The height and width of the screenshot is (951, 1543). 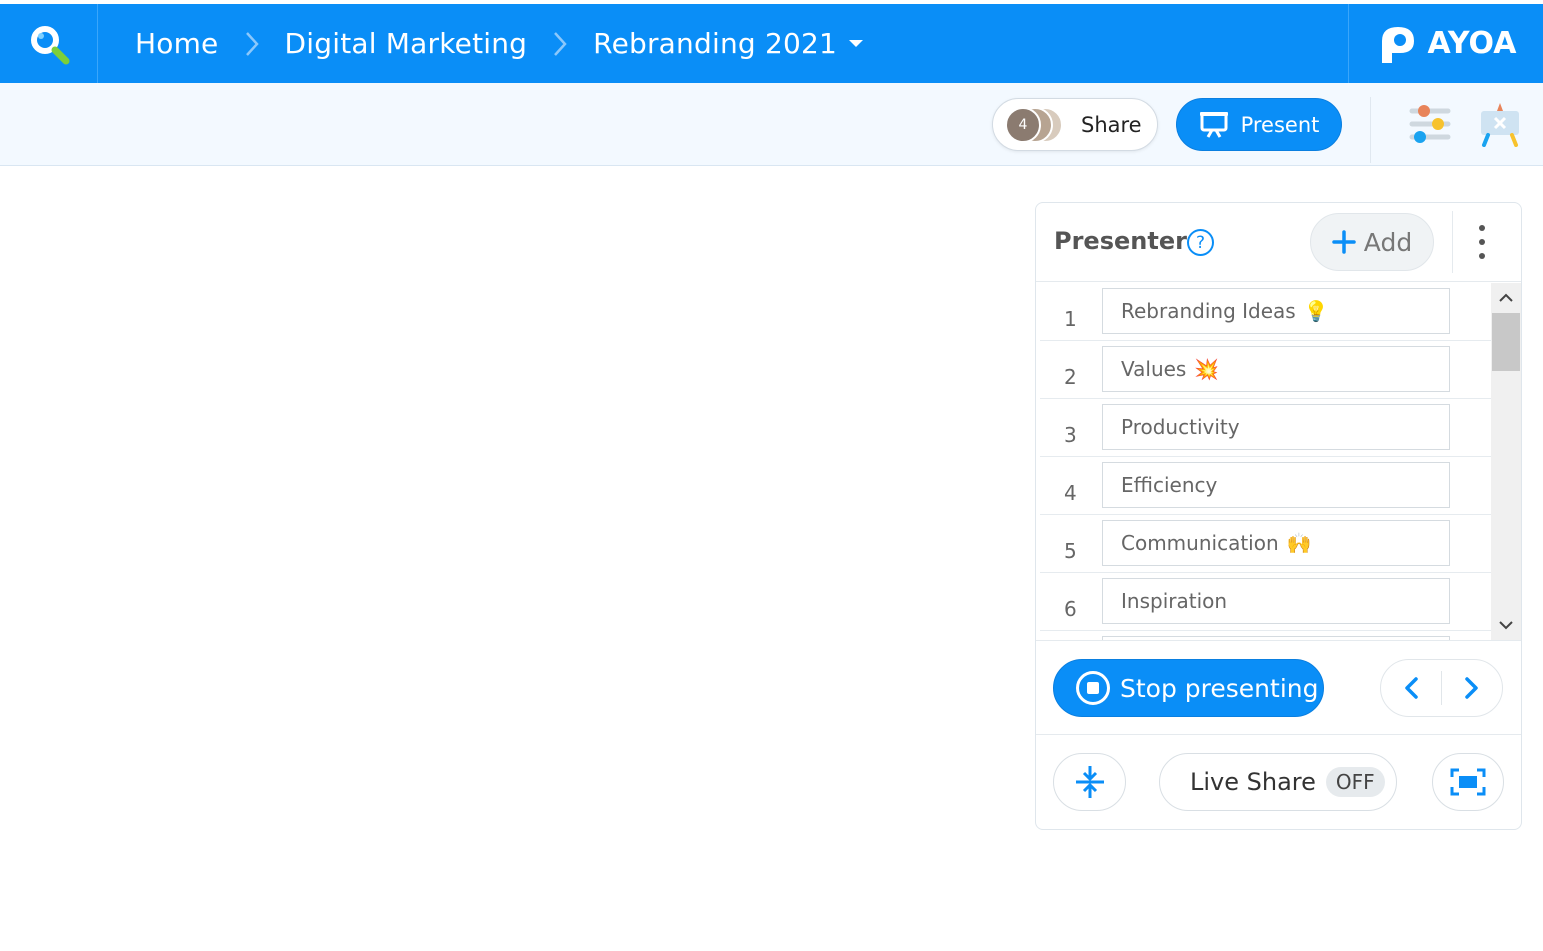 I want to click on previous-slide-button, so click(x=1411, y=688).